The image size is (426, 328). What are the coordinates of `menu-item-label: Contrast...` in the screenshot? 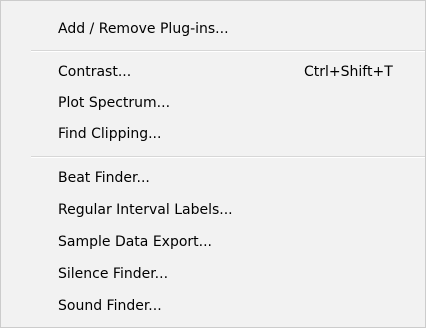 It's located at (95, 72).